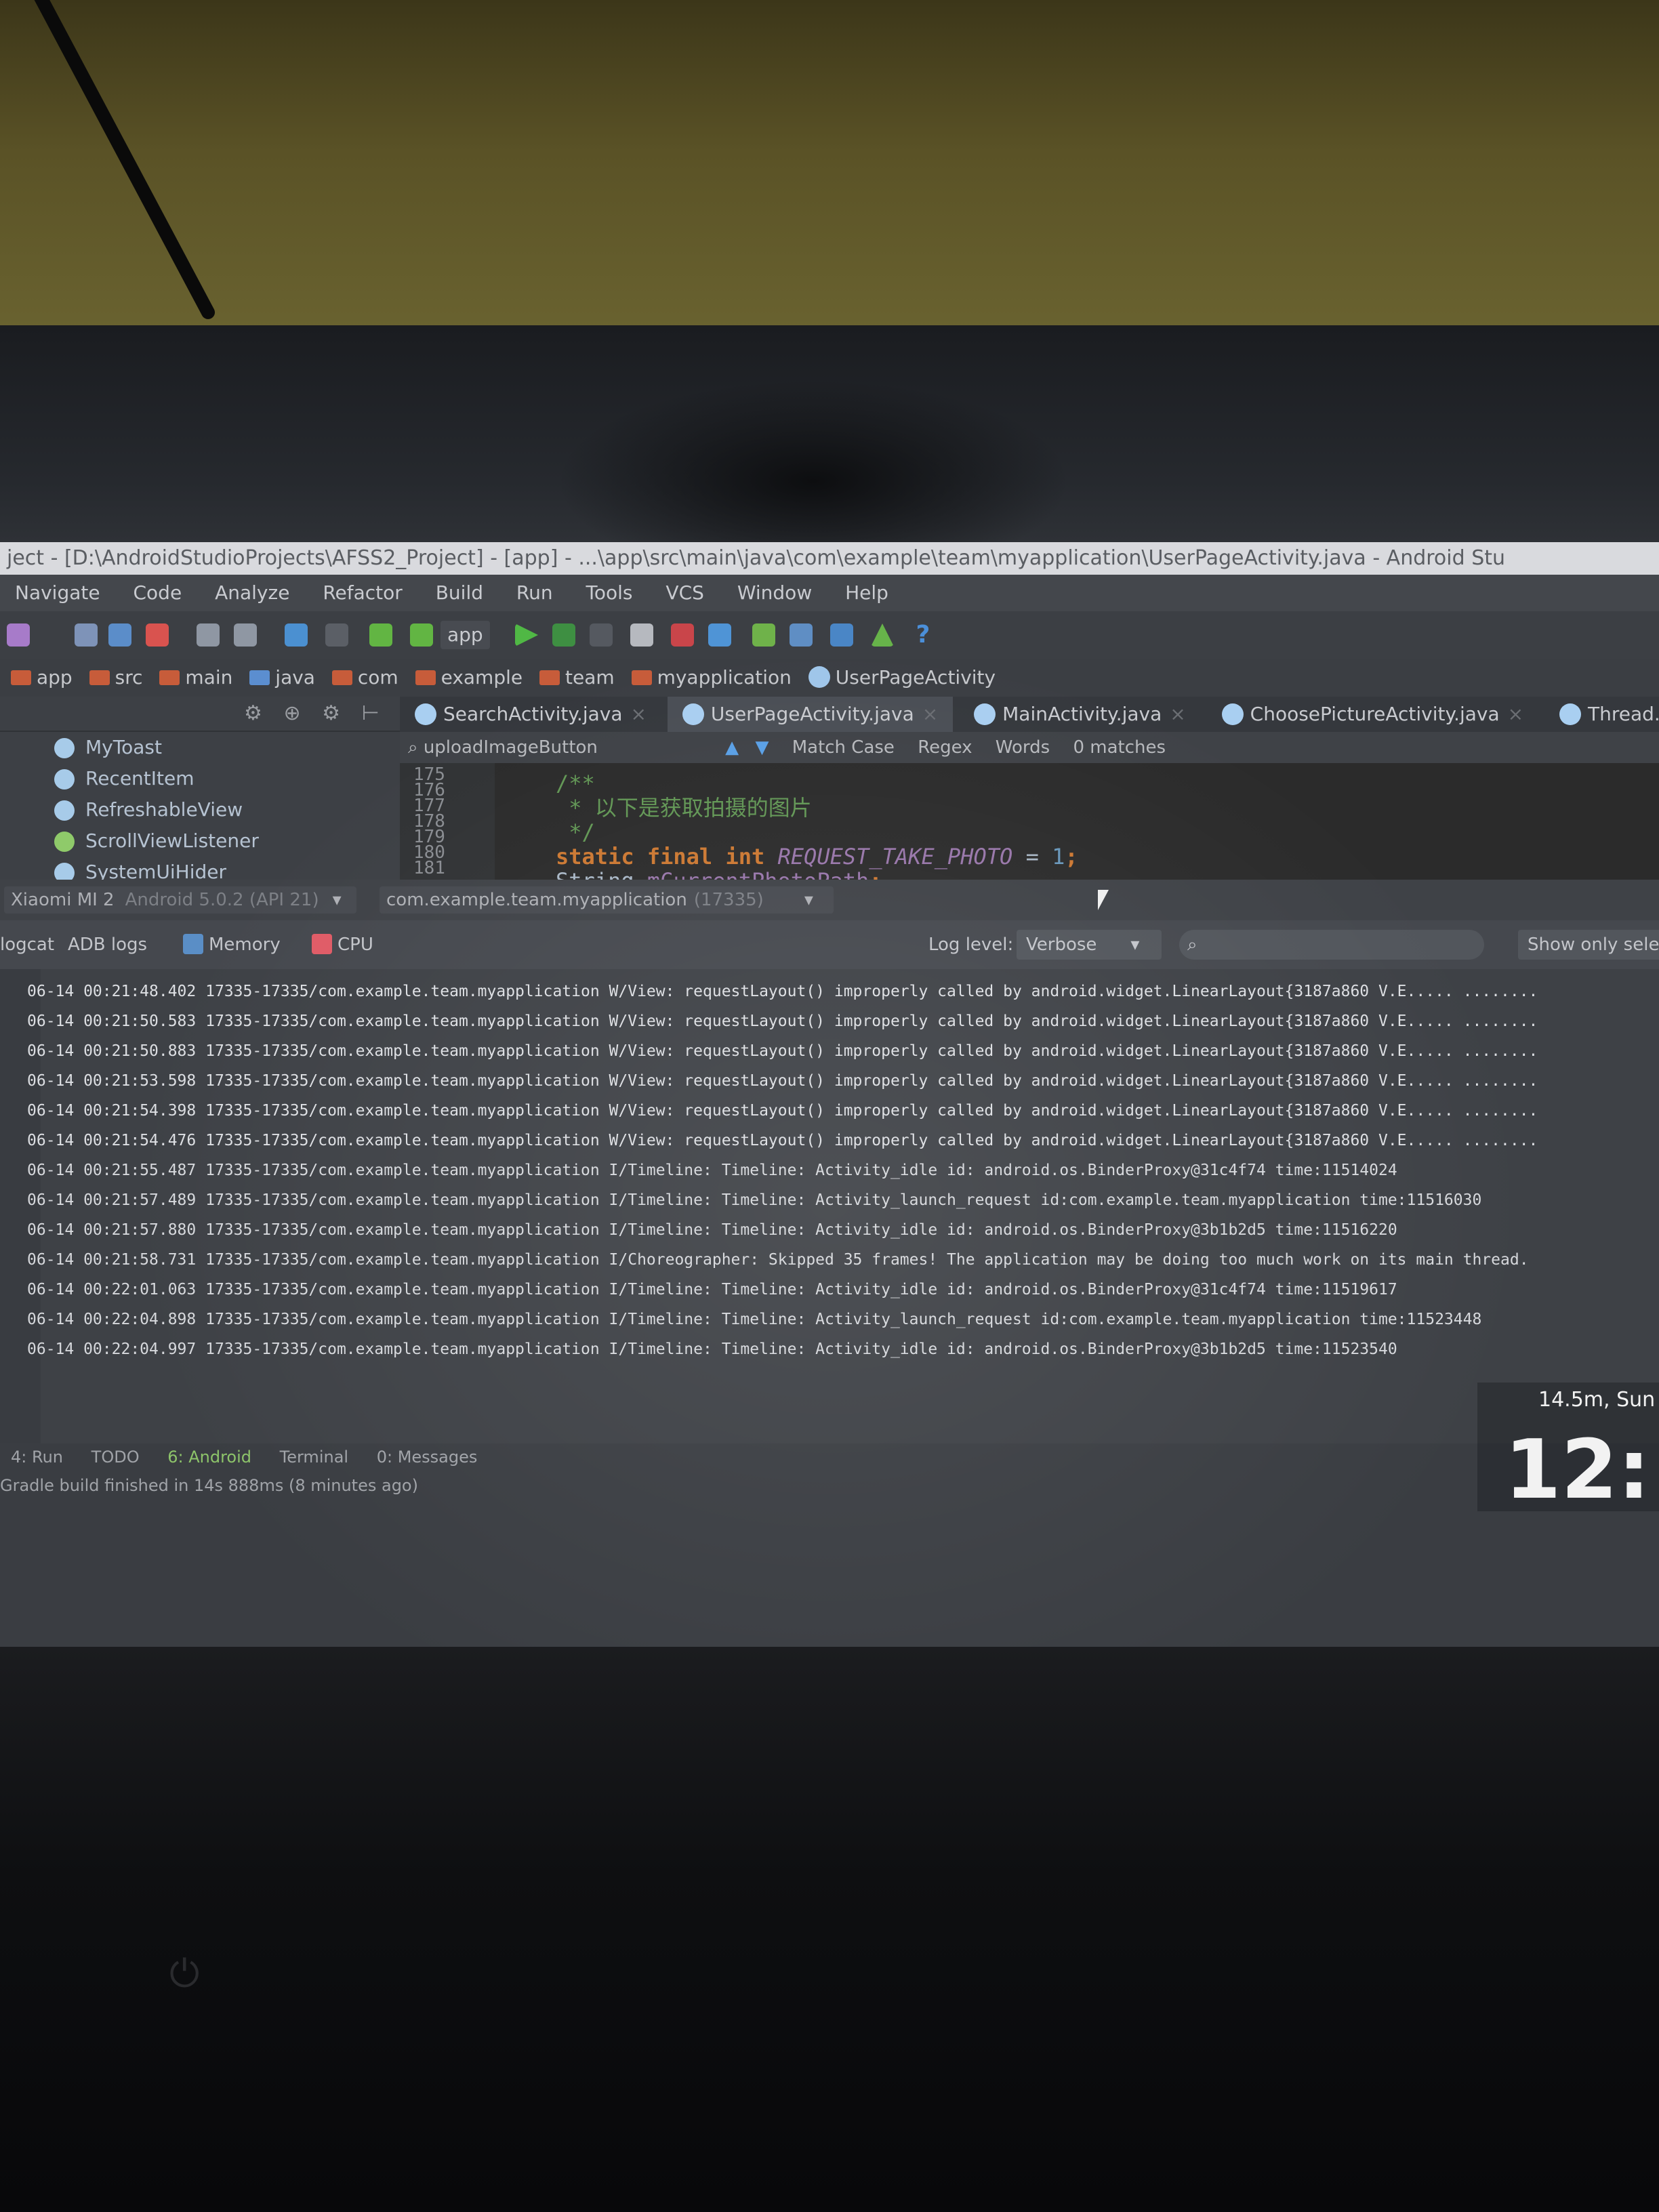  Describe the element at coordinates (682, 635) in the screenshot. I see `sdk-manager-icon` at that location.